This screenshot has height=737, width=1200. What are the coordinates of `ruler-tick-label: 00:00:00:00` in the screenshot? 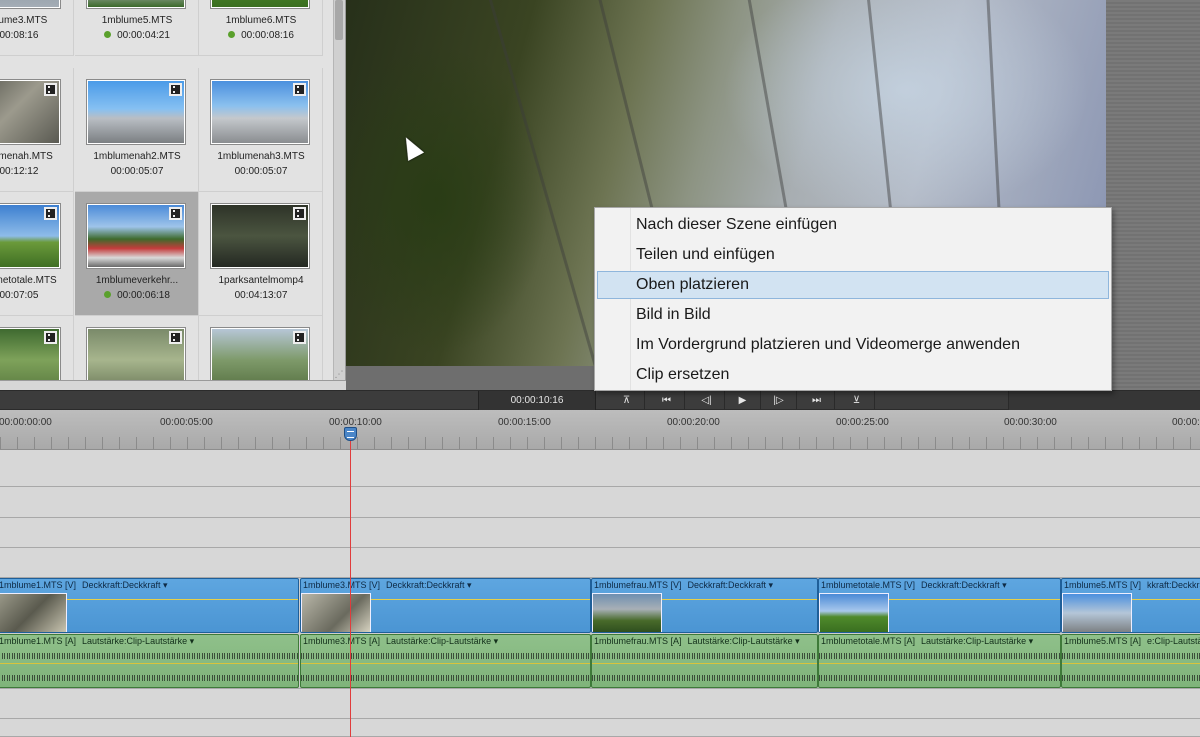 It's located at (26, 422).